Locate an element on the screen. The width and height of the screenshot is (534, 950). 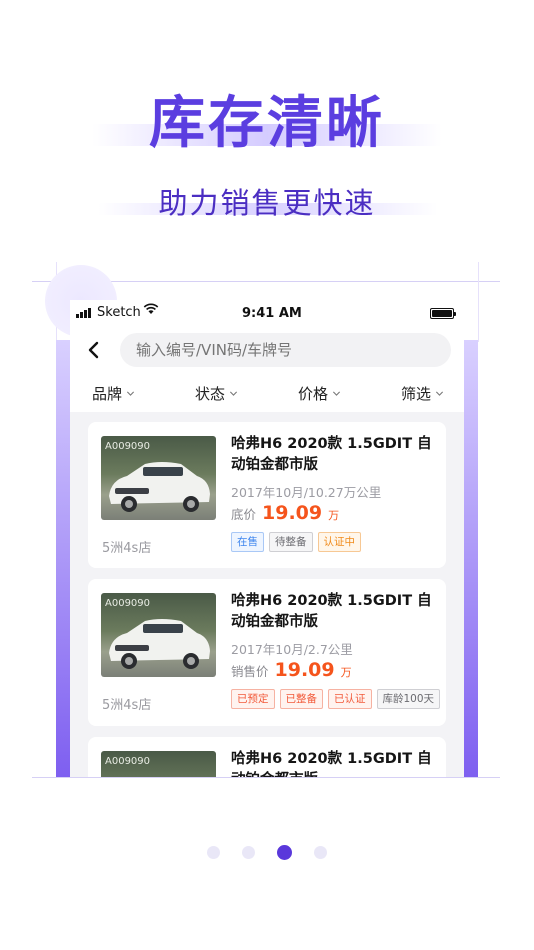
status-badge: 库龄100天 is located at coordinates (408, 699).